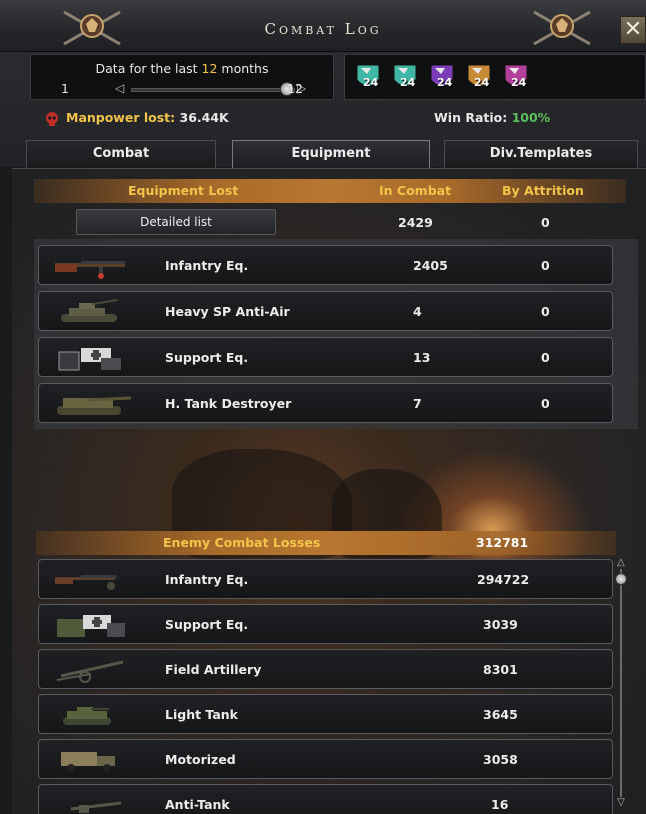 The height and width of the screenshot is (814, 646). Describe the element at coordinates (182, 77) in the screenshot. I see `period-selector: Data for the last 12 months 1 ◁ ▷ 12` at that location.